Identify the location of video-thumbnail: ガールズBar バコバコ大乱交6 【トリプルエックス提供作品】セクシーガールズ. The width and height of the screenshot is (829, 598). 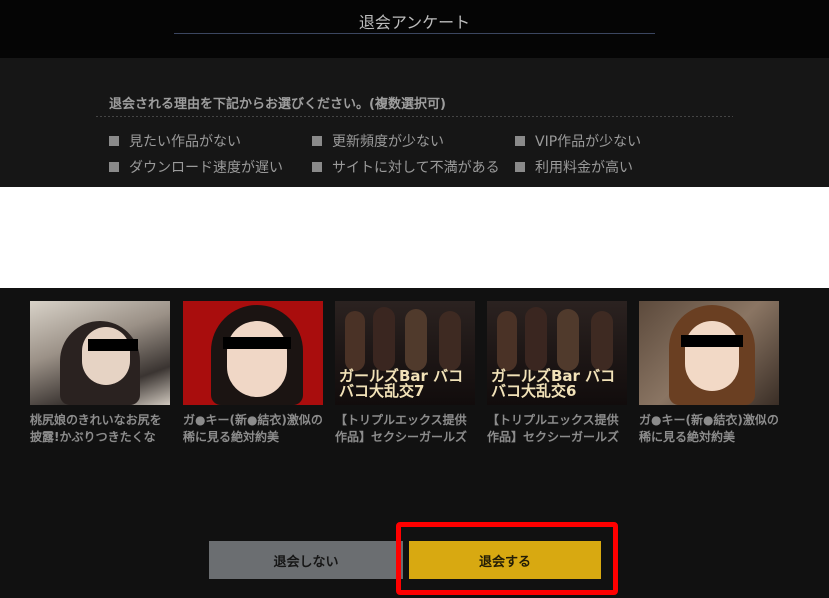
(557, 374).